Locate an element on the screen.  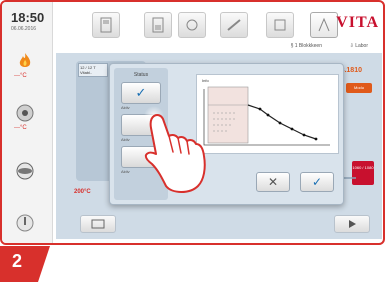
sidebar: 18:50 06.06.2016 ---°C ---°C is located at coordinates (27, 122).